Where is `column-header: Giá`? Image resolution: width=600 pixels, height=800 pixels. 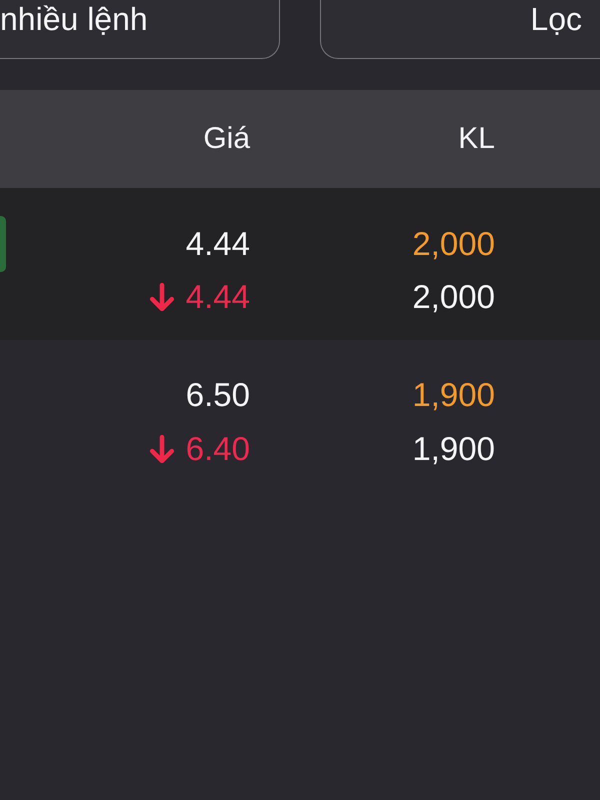
column-header: Giá is located at coordinates (226, 139).